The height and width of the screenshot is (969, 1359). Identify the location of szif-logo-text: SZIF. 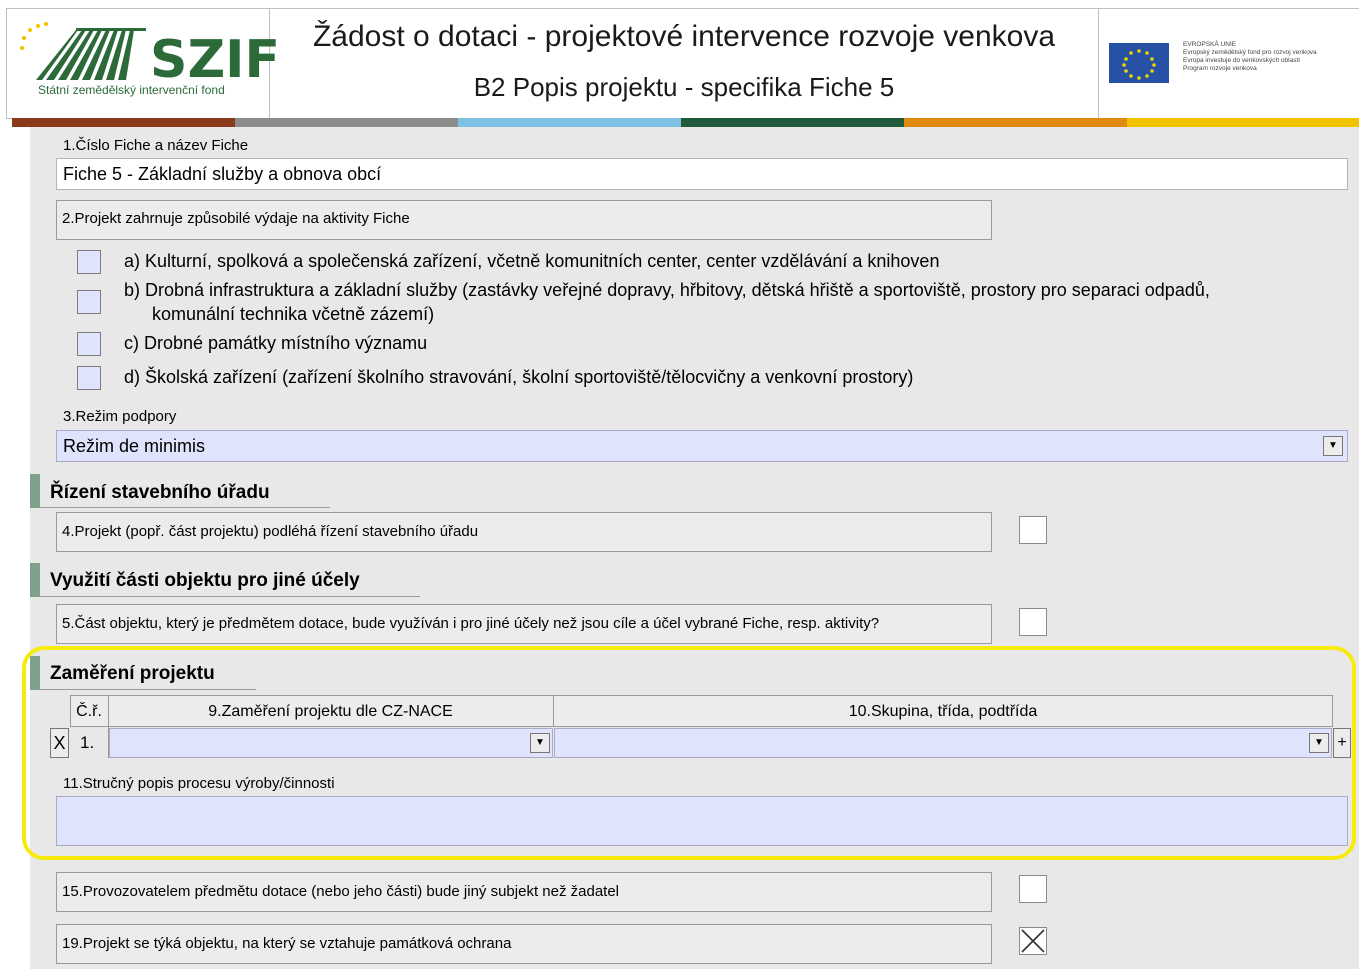
(215, 60).